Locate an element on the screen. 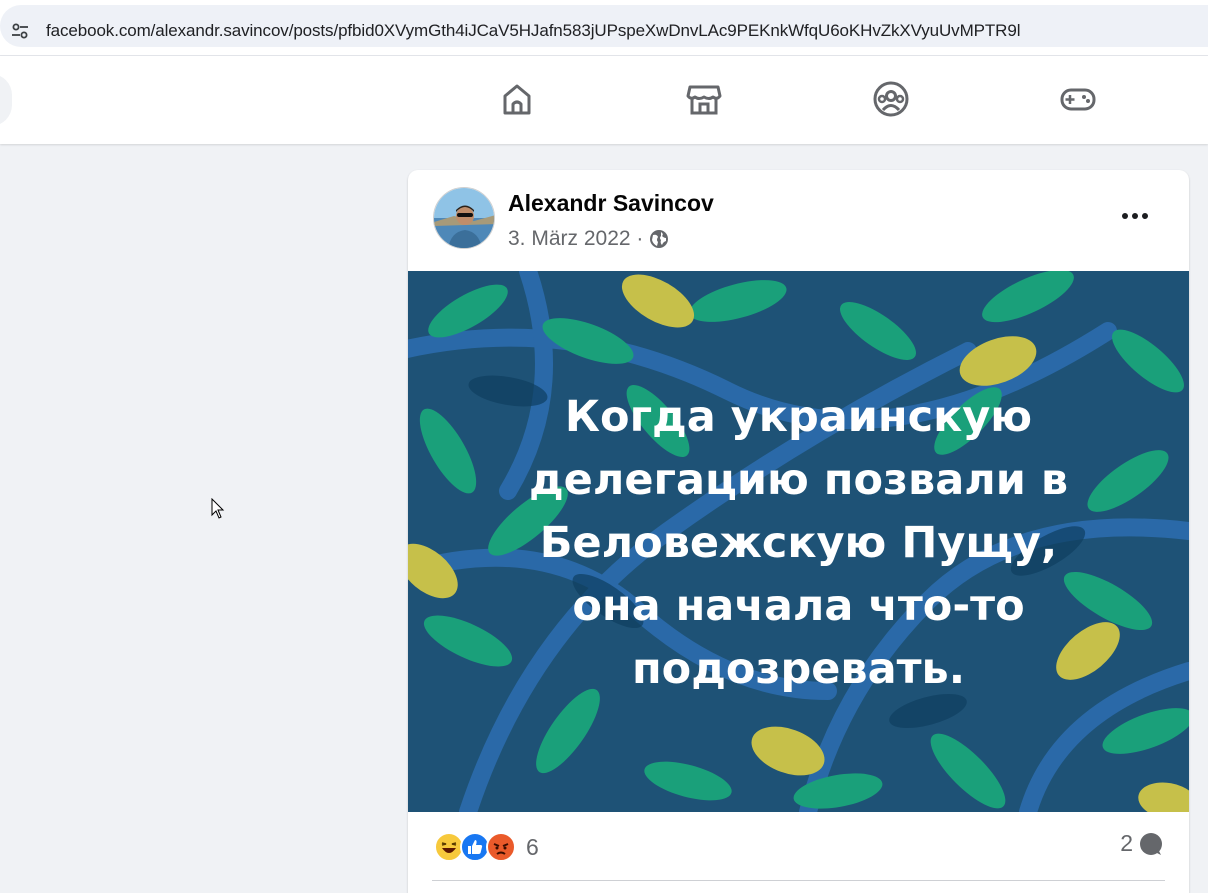 The image size is (1208, 893). post-meta: 3. März 2022 · is located at coordinates (588, 239).